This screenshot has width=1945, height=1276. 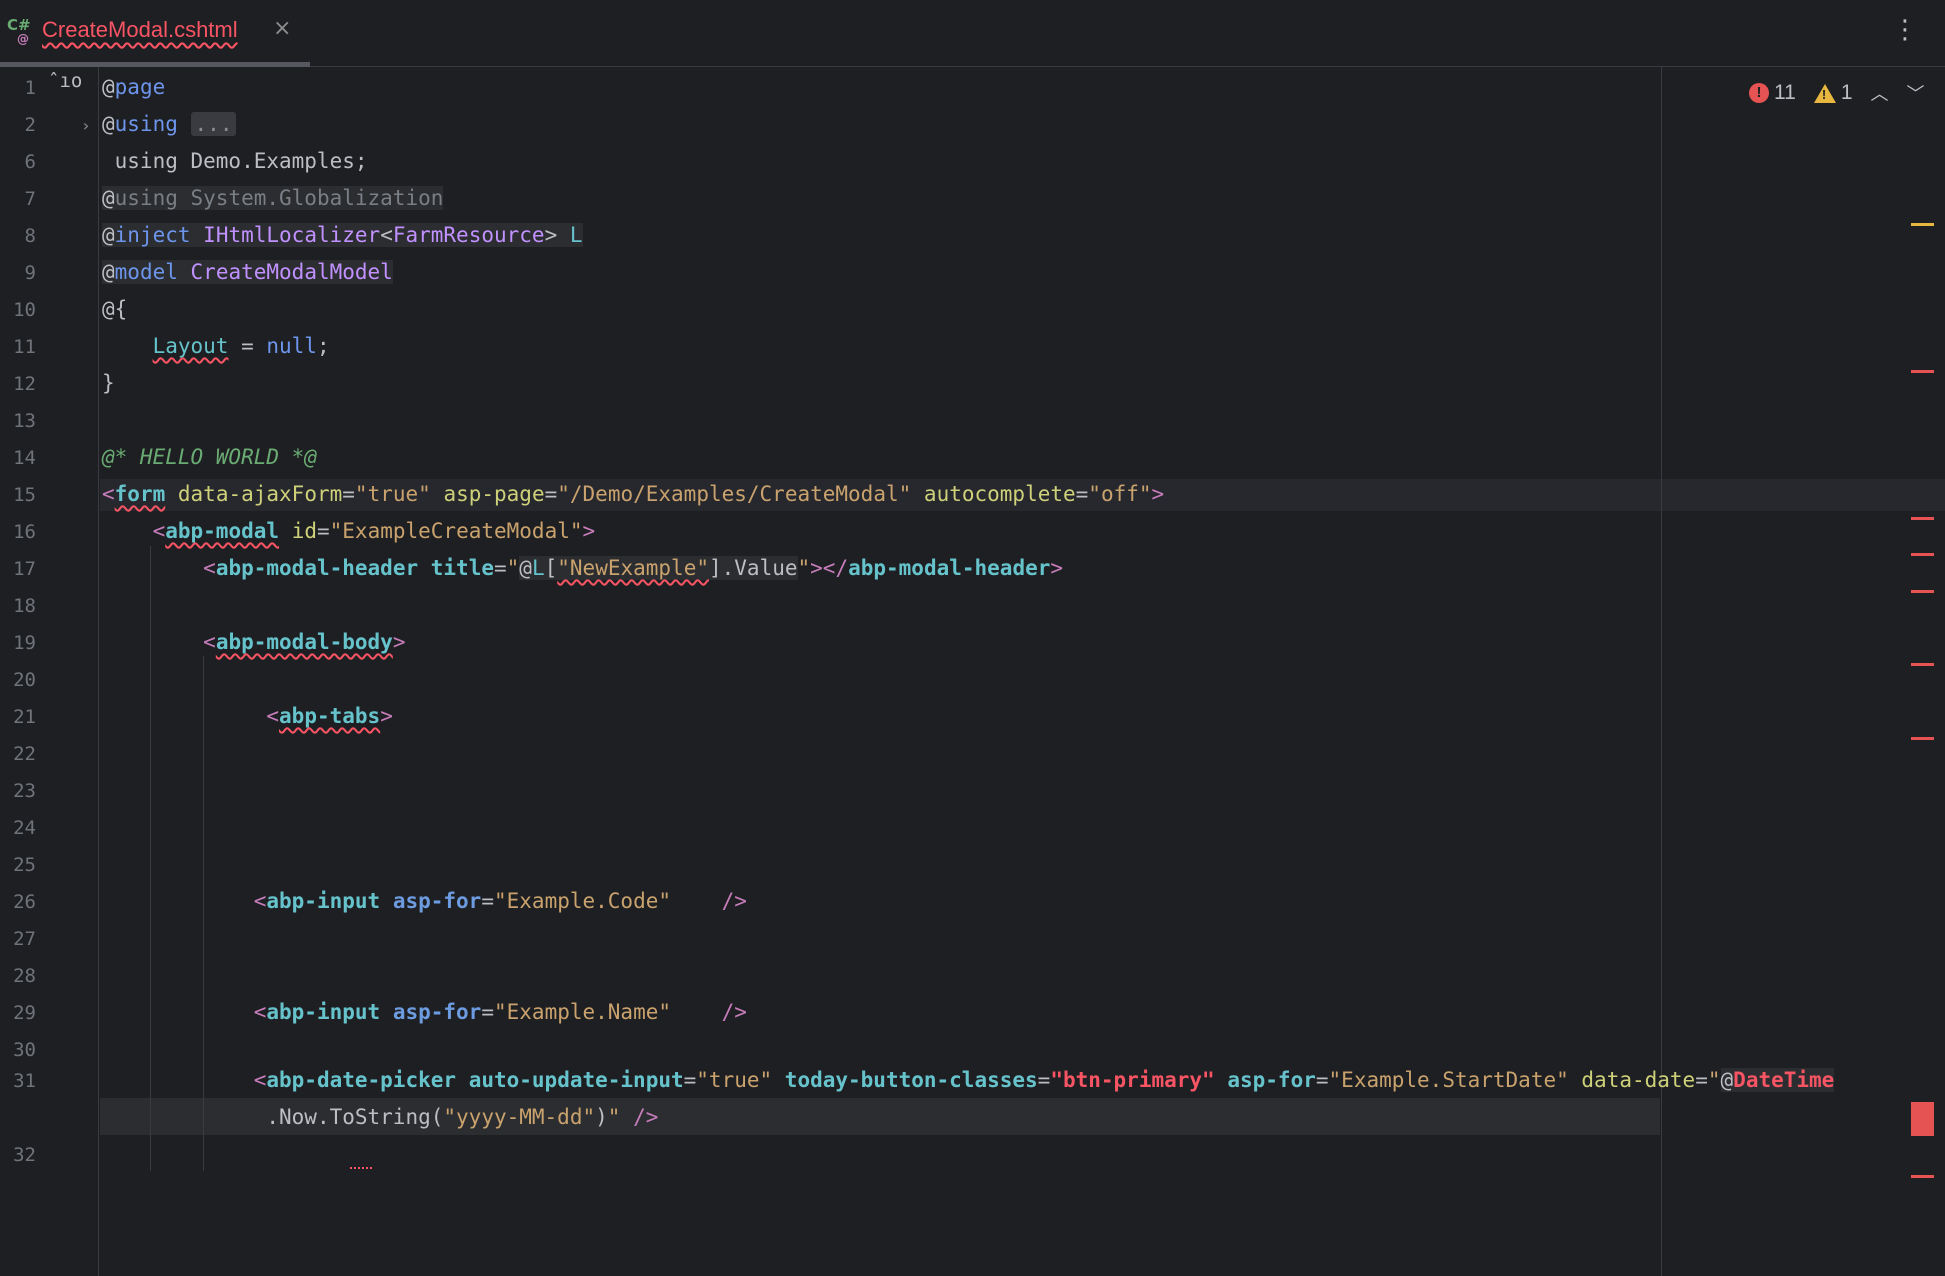 I want to click on code-line-6: using Demo.Examples;, so click(x=235, y=161).